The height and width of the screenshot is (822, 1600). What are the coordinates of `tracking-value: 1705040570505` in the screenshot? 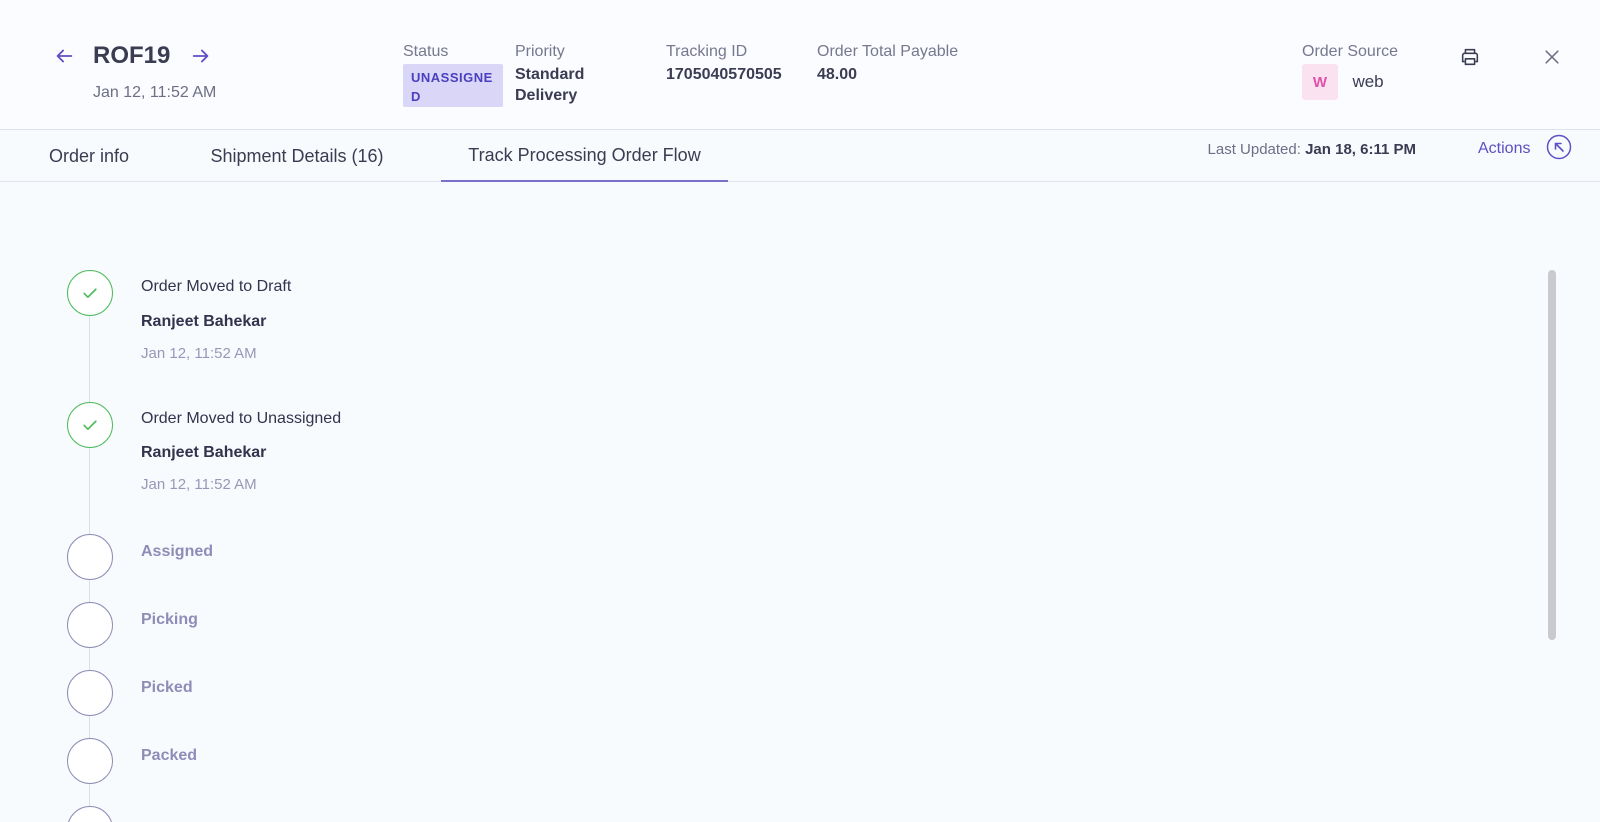 It's located at (724, 74).